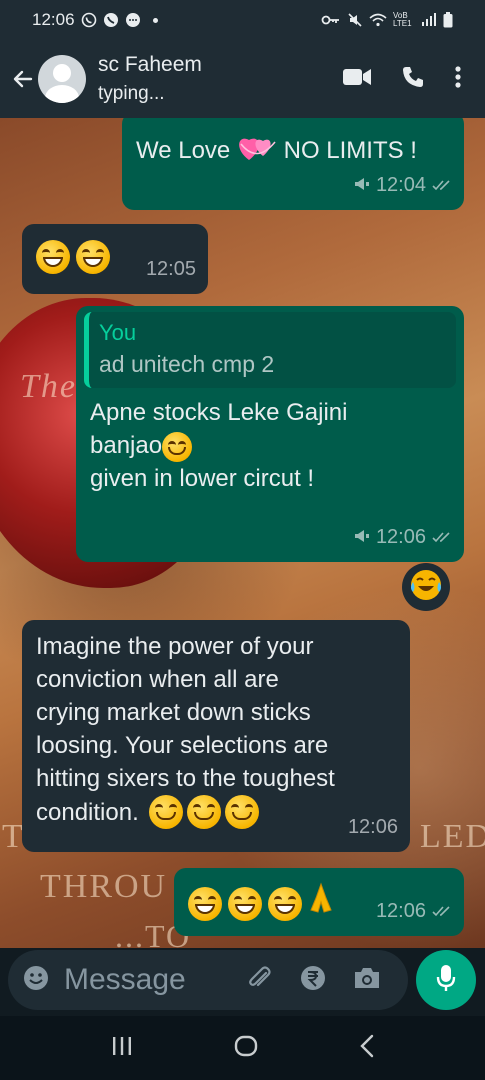 The image size is (485, 1080). I want to click on home-icon, so click(246, 1048).